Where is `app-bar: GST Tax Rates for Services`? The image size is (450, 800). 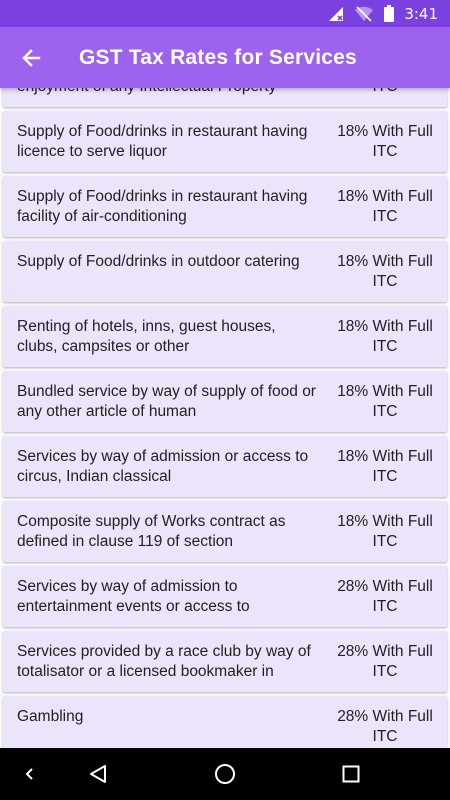
app-bar: GST Tax Rates for Services is located at coordinates (225, 57).